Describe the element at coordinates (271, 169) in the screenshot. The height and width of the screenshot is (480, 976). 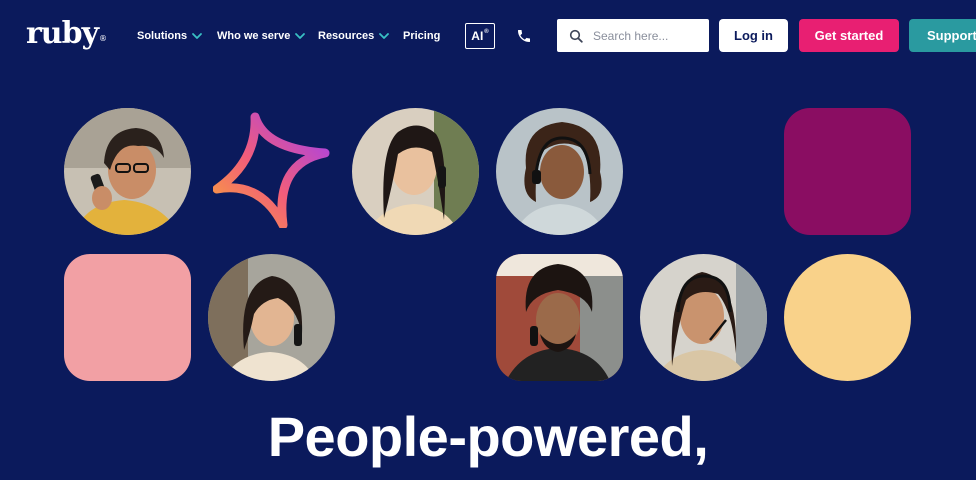
I see `sparkle-star-graphic` at that location.